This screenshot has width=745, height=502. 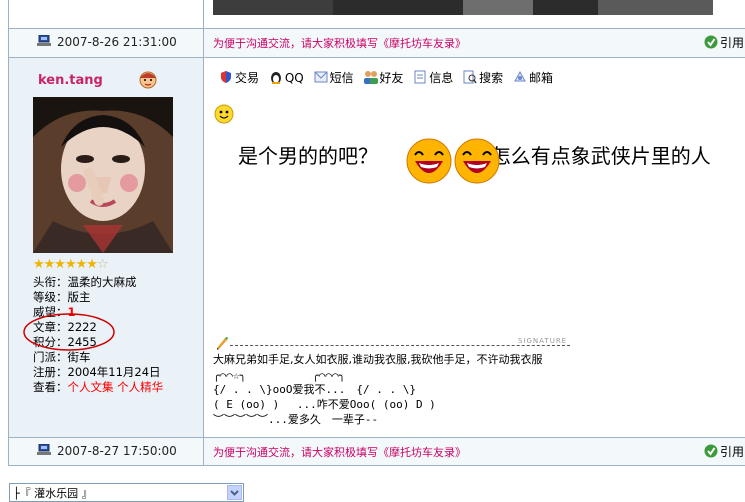 I want to click on signature-divider, so click(x=400, y=345).